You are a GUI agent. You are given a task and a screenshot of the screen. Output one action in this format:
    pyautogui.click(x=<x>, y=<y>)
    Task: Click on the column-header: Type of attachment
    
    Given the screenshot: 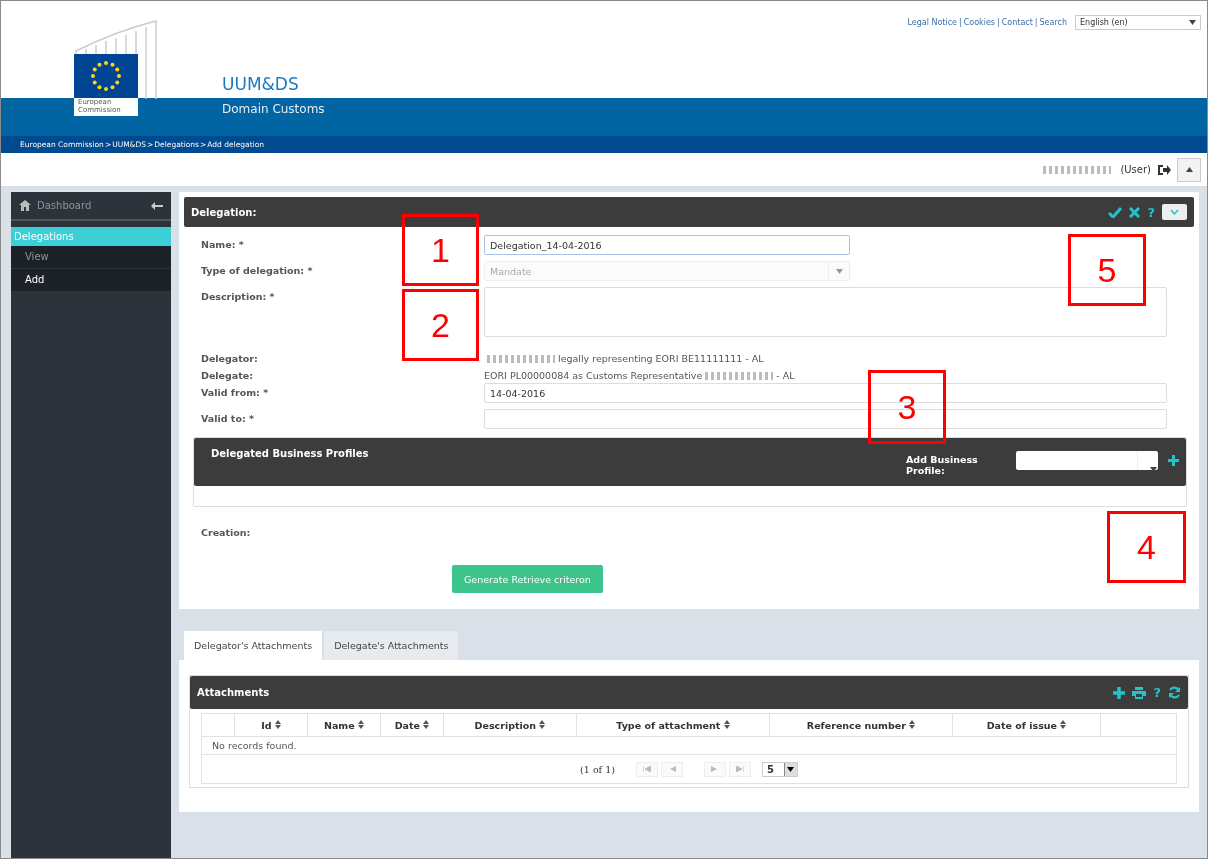 What is the action you would take?
    pyautogui.click(x=673, y=725)
    